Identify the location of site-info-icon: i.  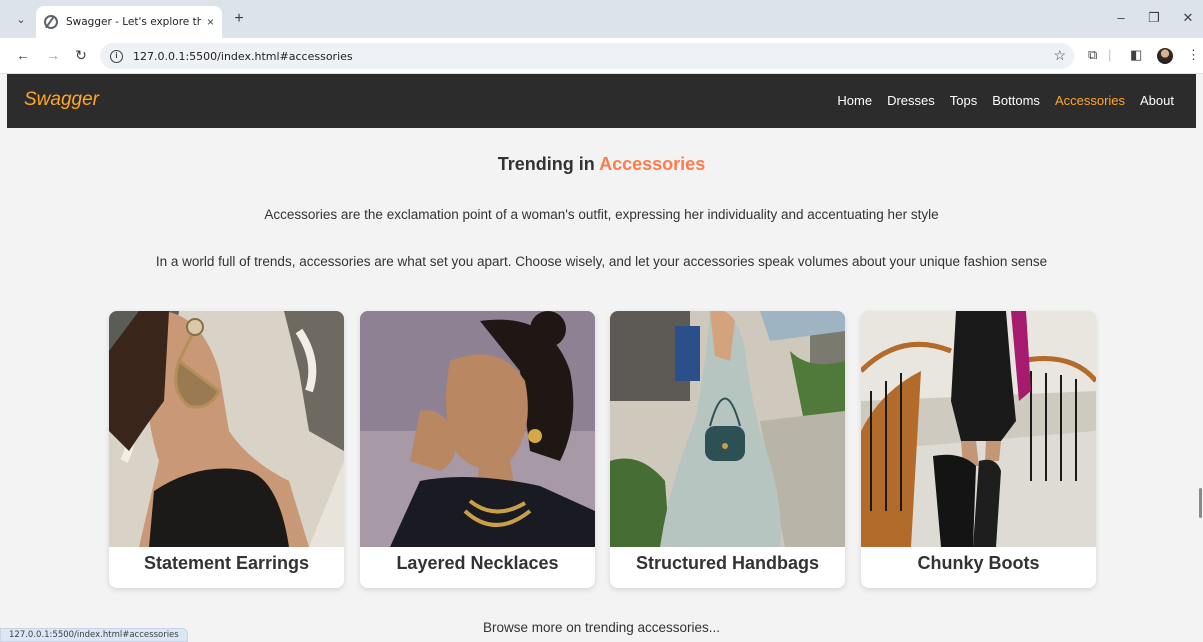
(116, 56).